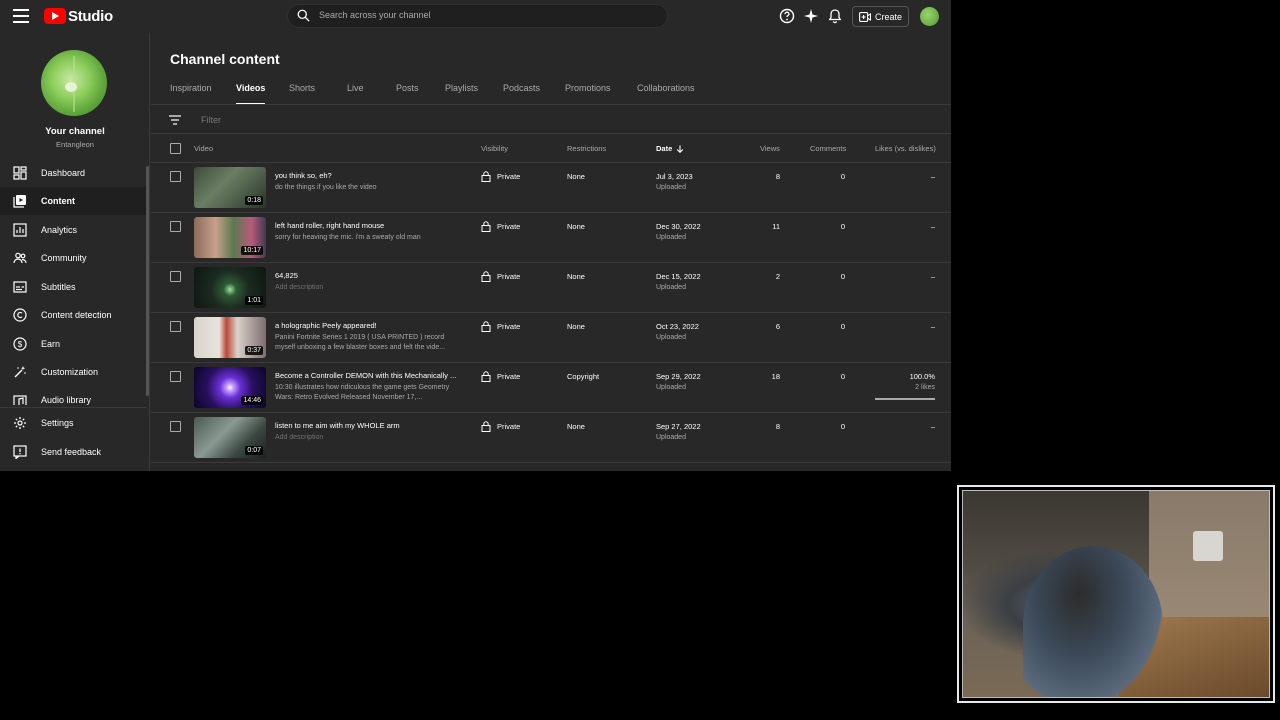  Describe the element at coordinates (230, 287) in the screenshot. I see `video-thumbnail: 1:01` at that location.